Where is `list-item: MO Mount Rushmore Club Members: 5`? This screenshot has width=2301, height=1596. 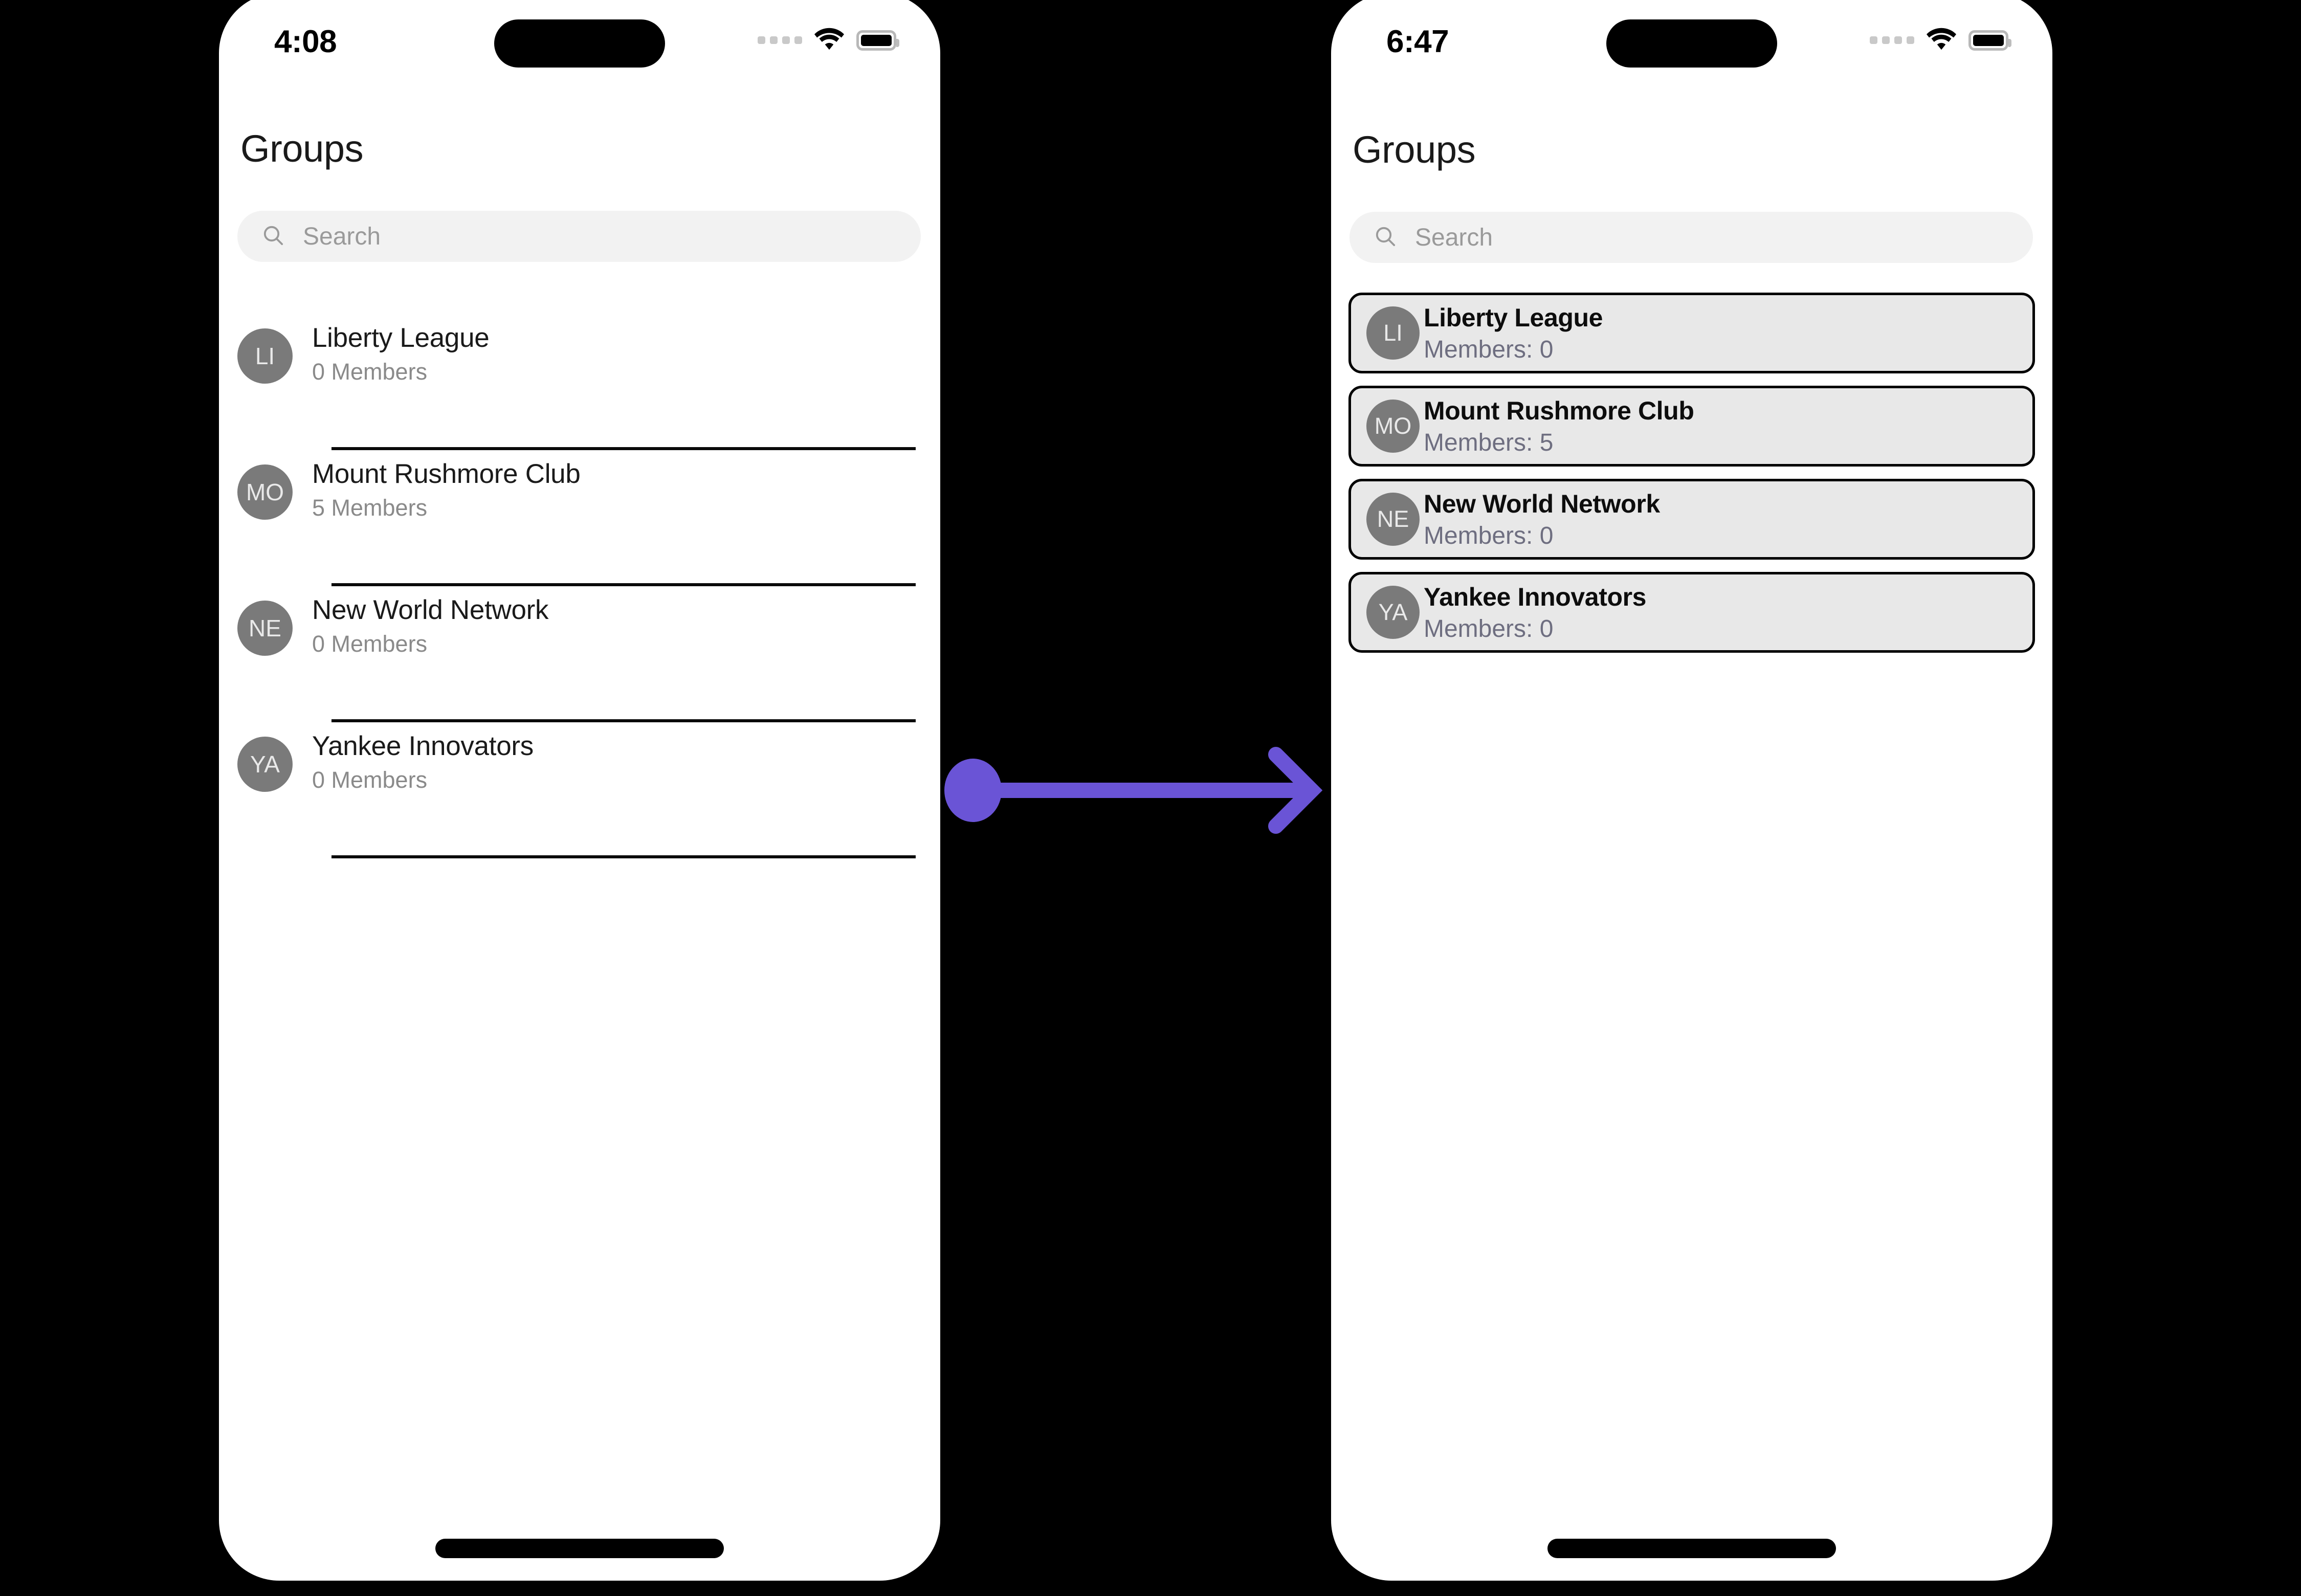
list-item: MO Mount Rushmore Club Members: 5 is located at coordinates (1691, 426).